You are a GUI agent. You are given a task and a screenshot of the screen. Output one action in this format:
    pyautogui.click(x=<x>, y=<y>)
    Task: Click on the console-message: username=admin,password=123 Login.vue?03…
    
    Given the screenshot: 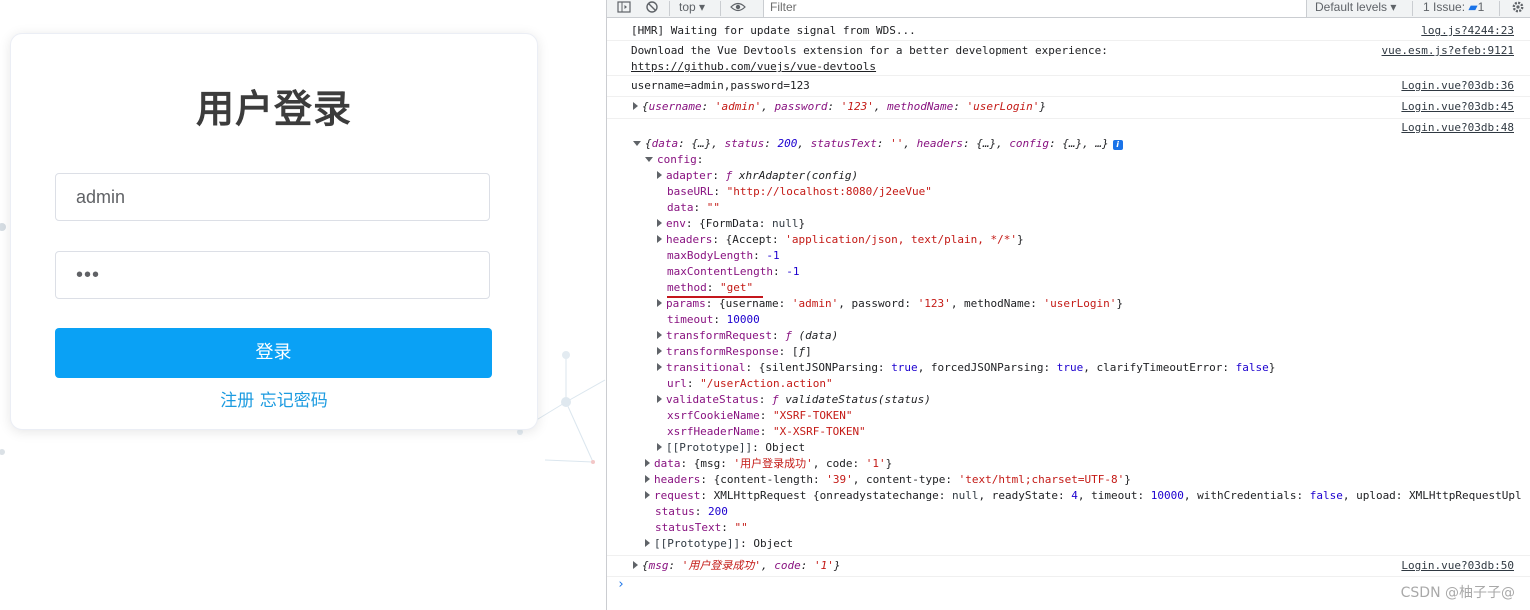 What is the action you would take?
    pyautogui.click(x=1068, y=86)
    